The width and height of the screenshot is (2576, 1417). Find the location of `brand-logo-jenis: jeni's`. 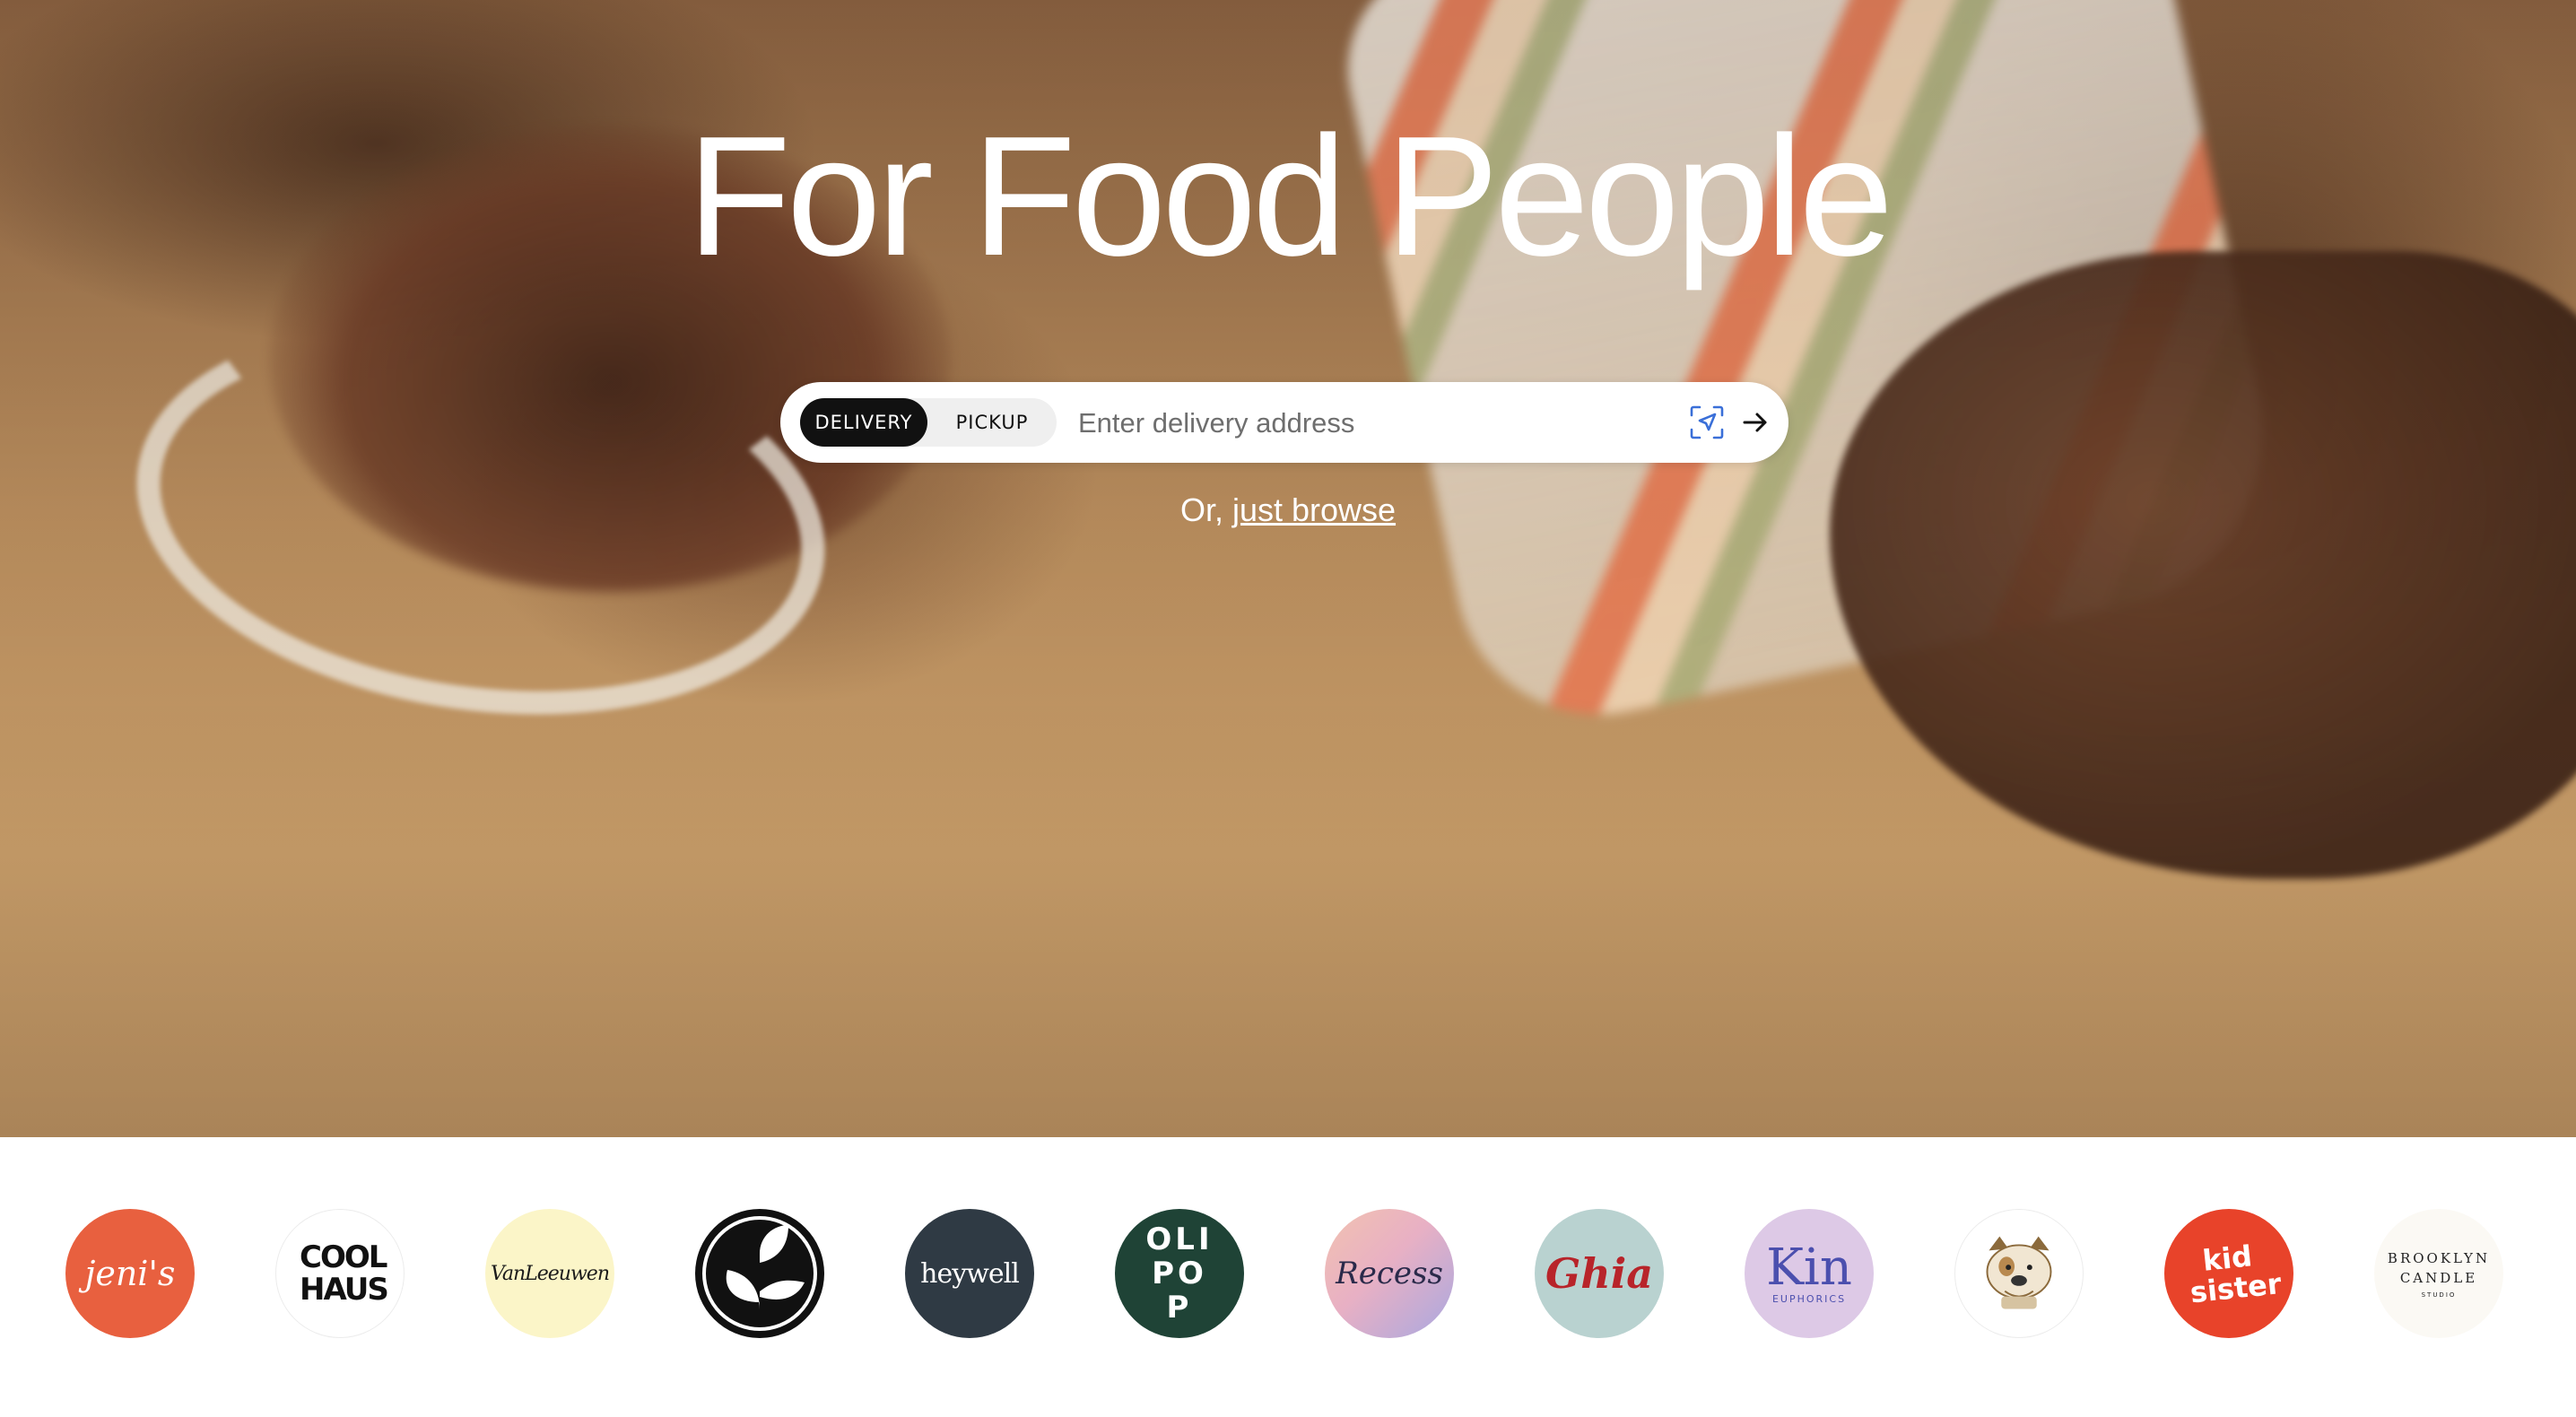

brand-logo-jenis: jeni's is located at coordinates (130, 1273).